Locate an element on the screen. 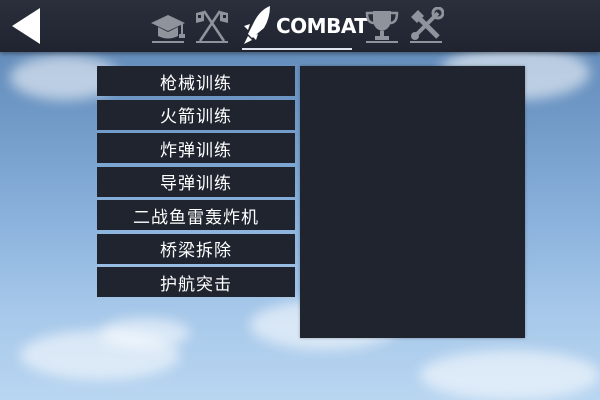  graduation-cap-icon is located at coordinates (168, 29).